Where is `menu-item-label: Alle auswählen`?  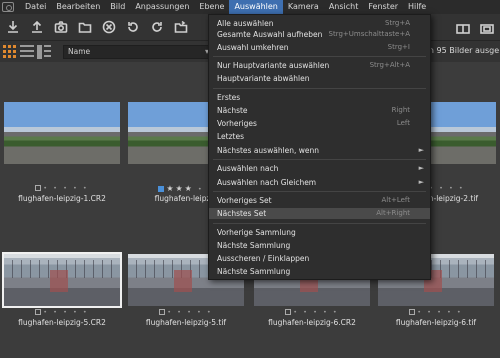
menu-item-label: Alle auswählen is located at coordinates (245, 23).